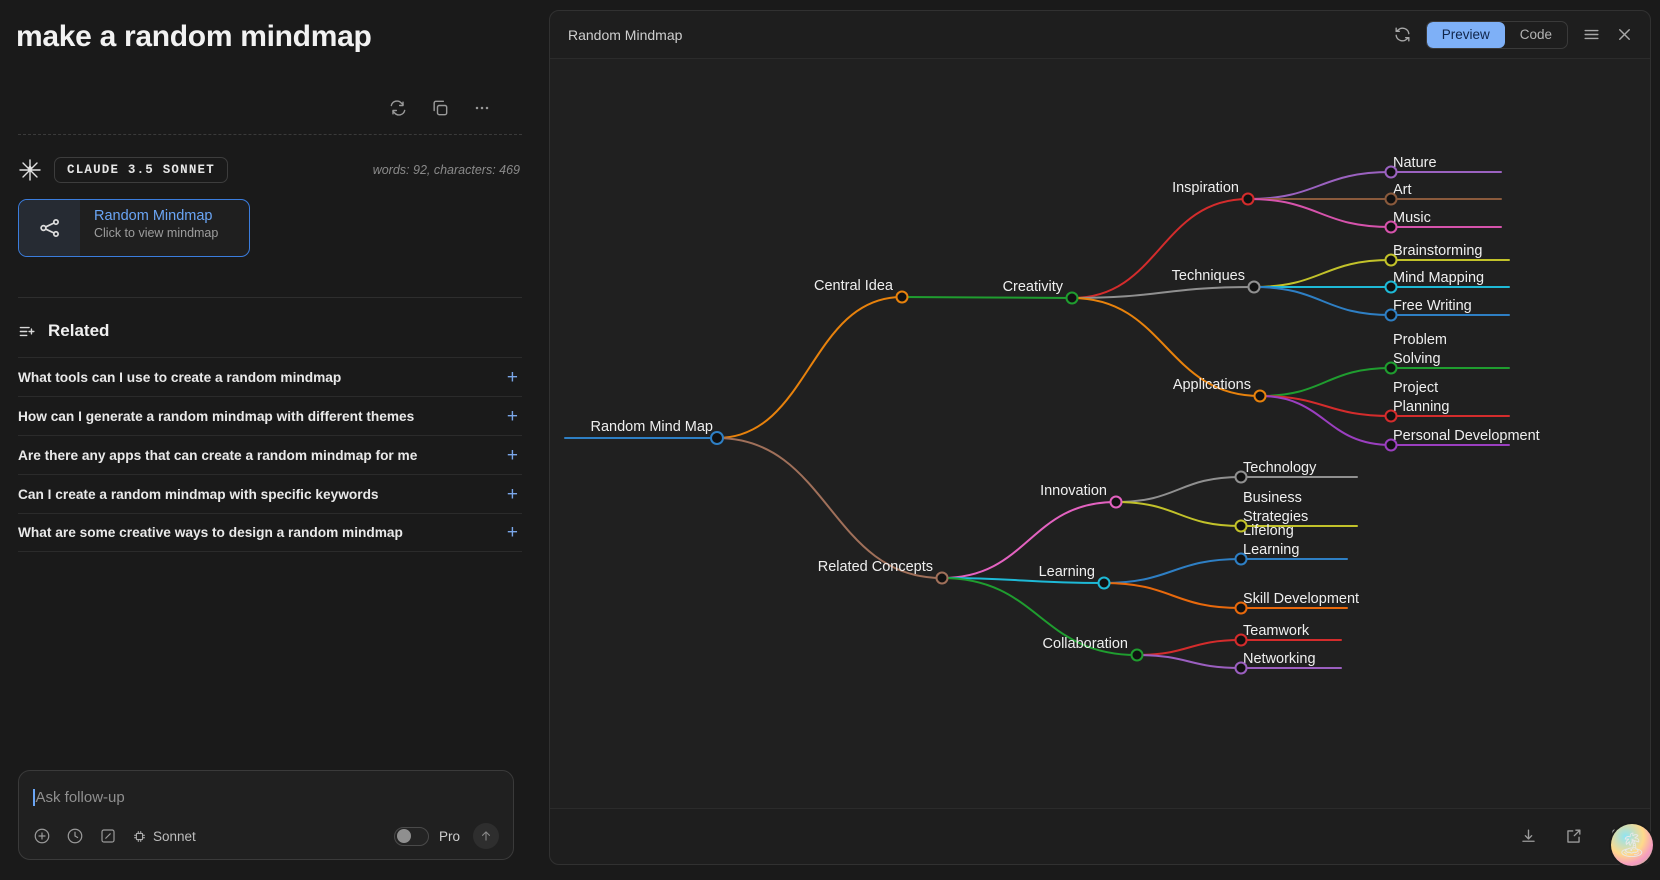 This screenshot has height=880, width=1660. What do you see at coordinates (1412, 218) in the screenshot?
I see `svg-text: Music` at bounding box center [1412, 218].